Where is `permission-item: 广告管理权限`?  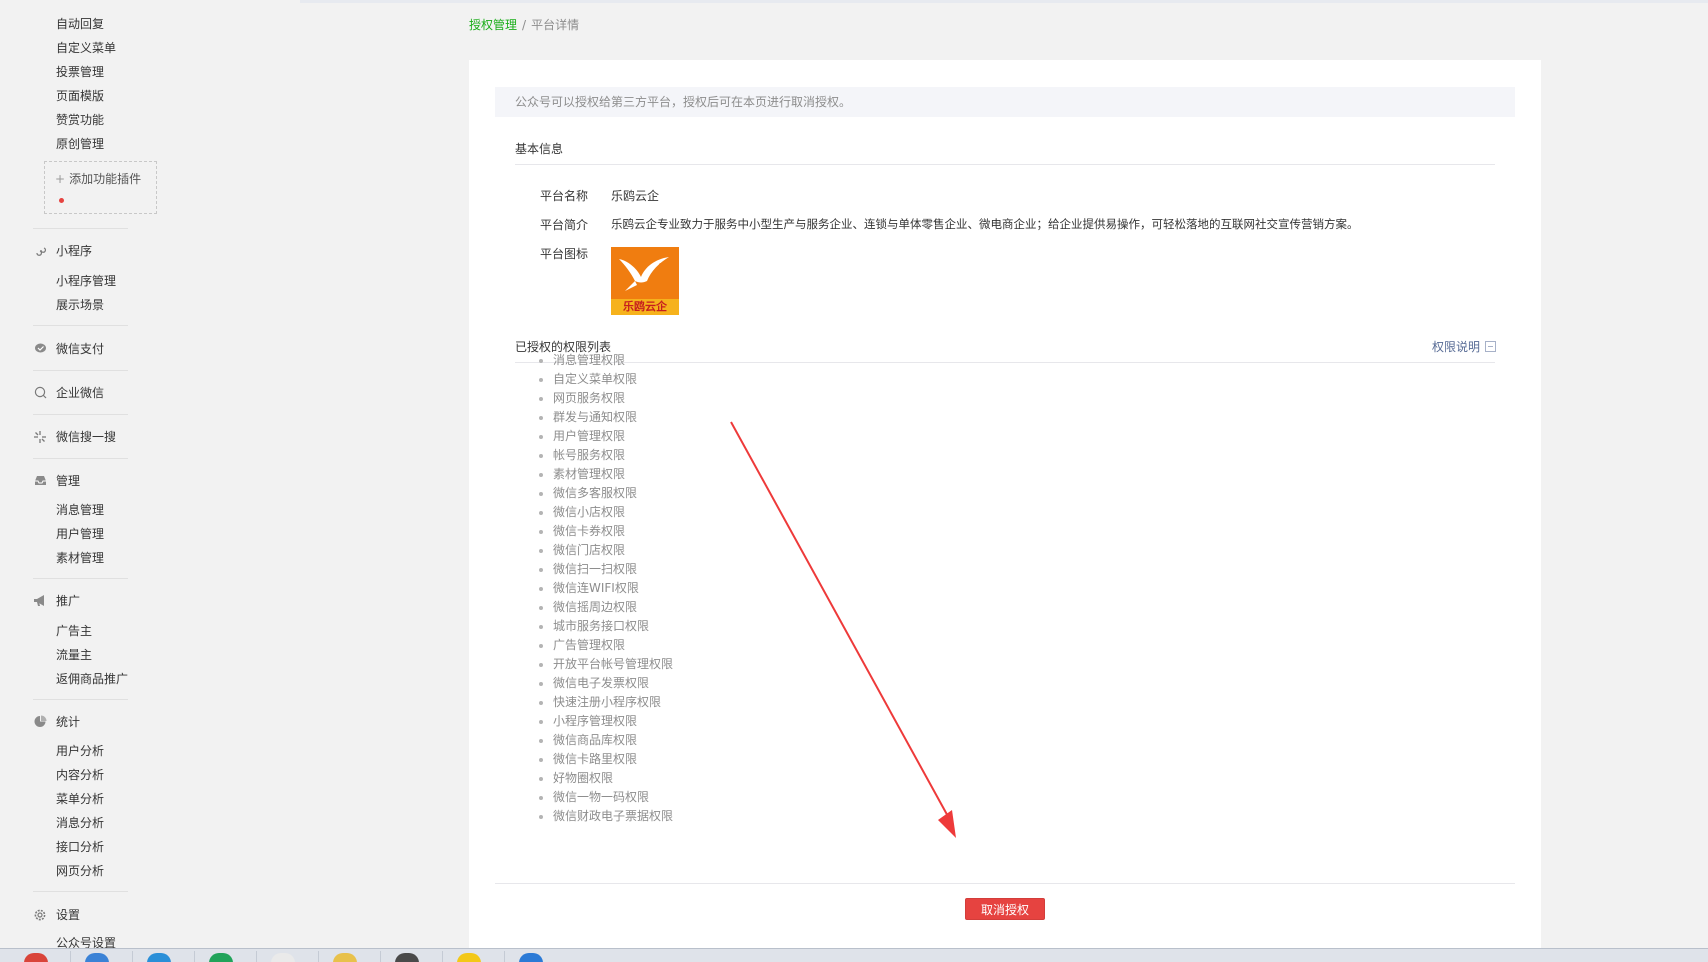
permission-item: 广告管理权限 is located at coordinates (606, 645).